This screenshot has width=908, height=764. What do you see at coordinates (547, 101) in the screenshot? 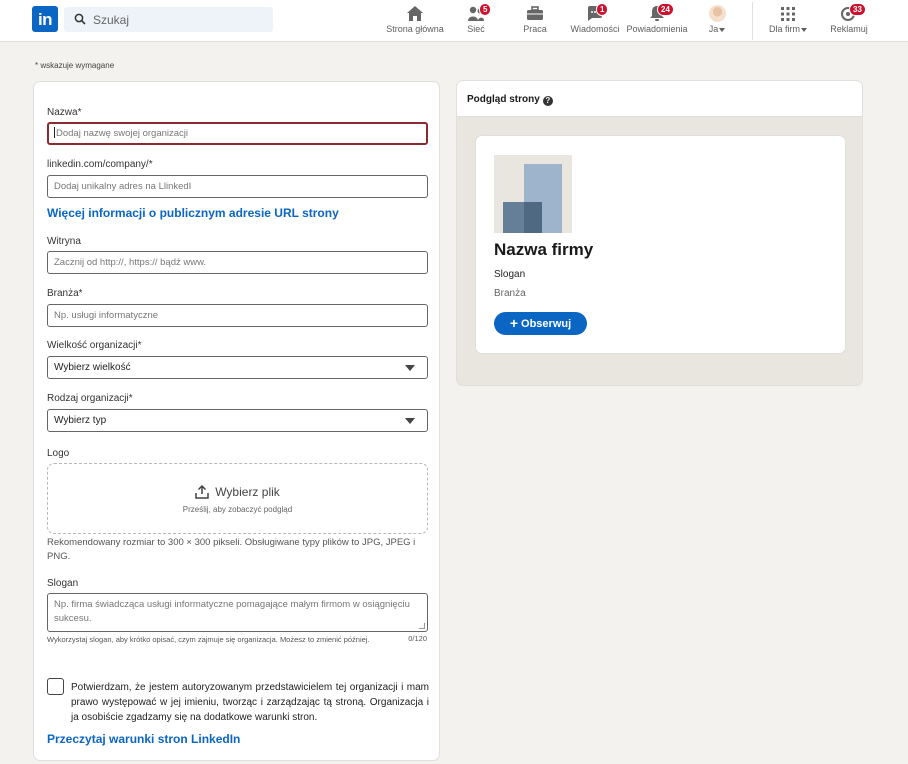
I see `help-icon: ?` at bounding box center [547, 101].